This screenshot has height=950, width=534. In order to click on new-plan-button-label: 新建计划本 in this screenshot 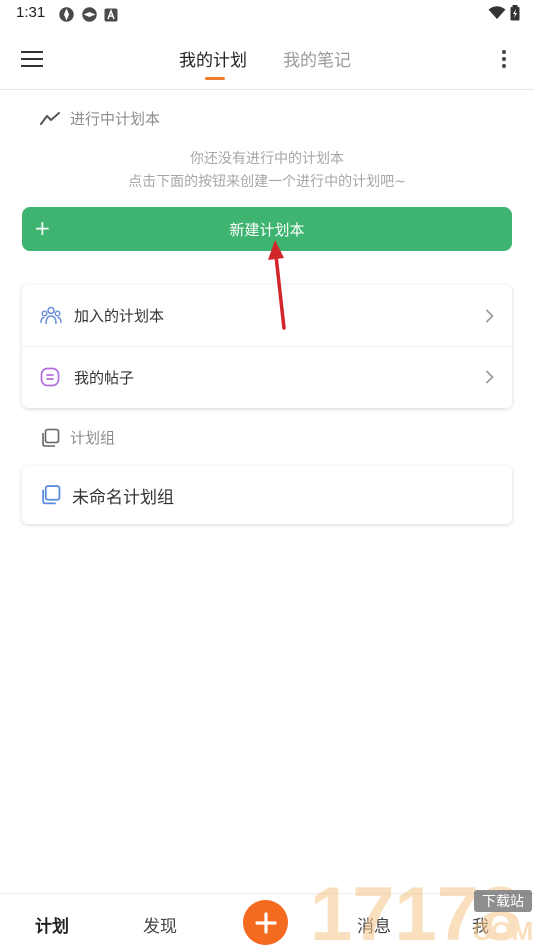, I will do `click(267, 230)`.